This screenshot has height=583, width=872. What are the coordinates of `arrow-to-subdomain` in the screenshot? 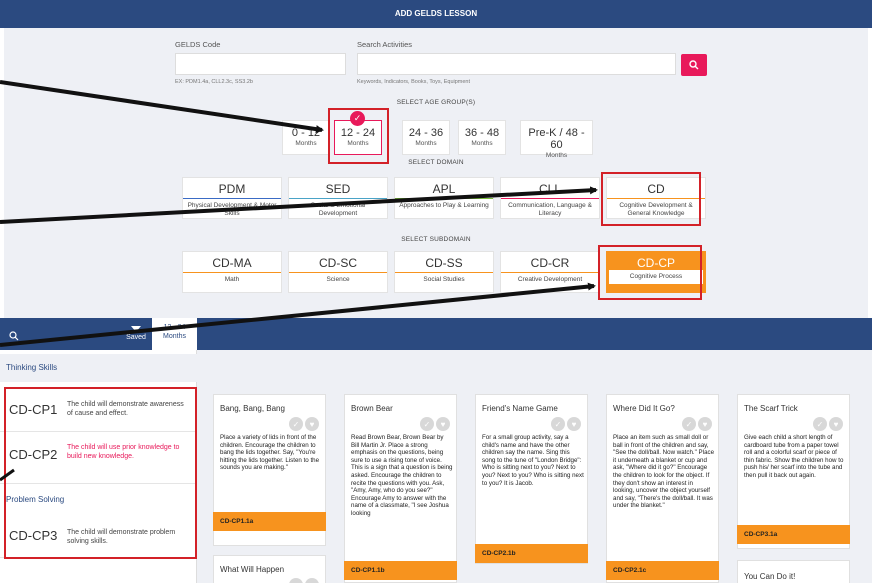 It's located at (298, 314).